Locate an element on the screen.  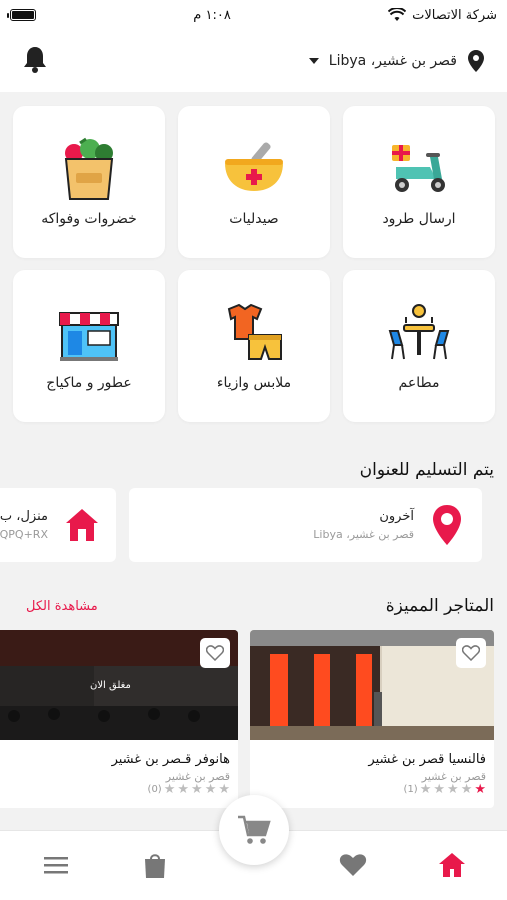
location-bar: قصر بن غشير، Libya is located at coordinates (253, 61).